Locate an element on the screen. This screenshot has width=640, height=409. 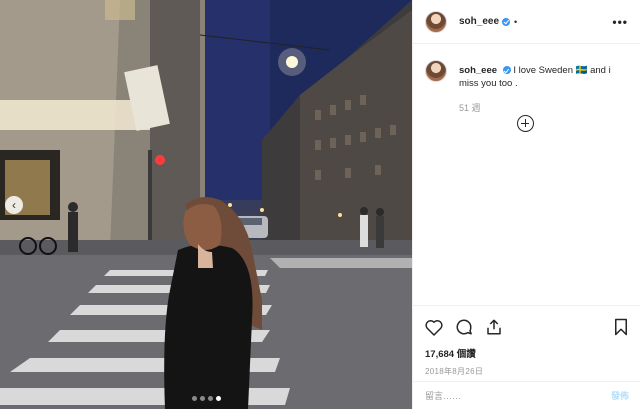
post-date: 2018年8月26日 is located at coordinates (527, 371).